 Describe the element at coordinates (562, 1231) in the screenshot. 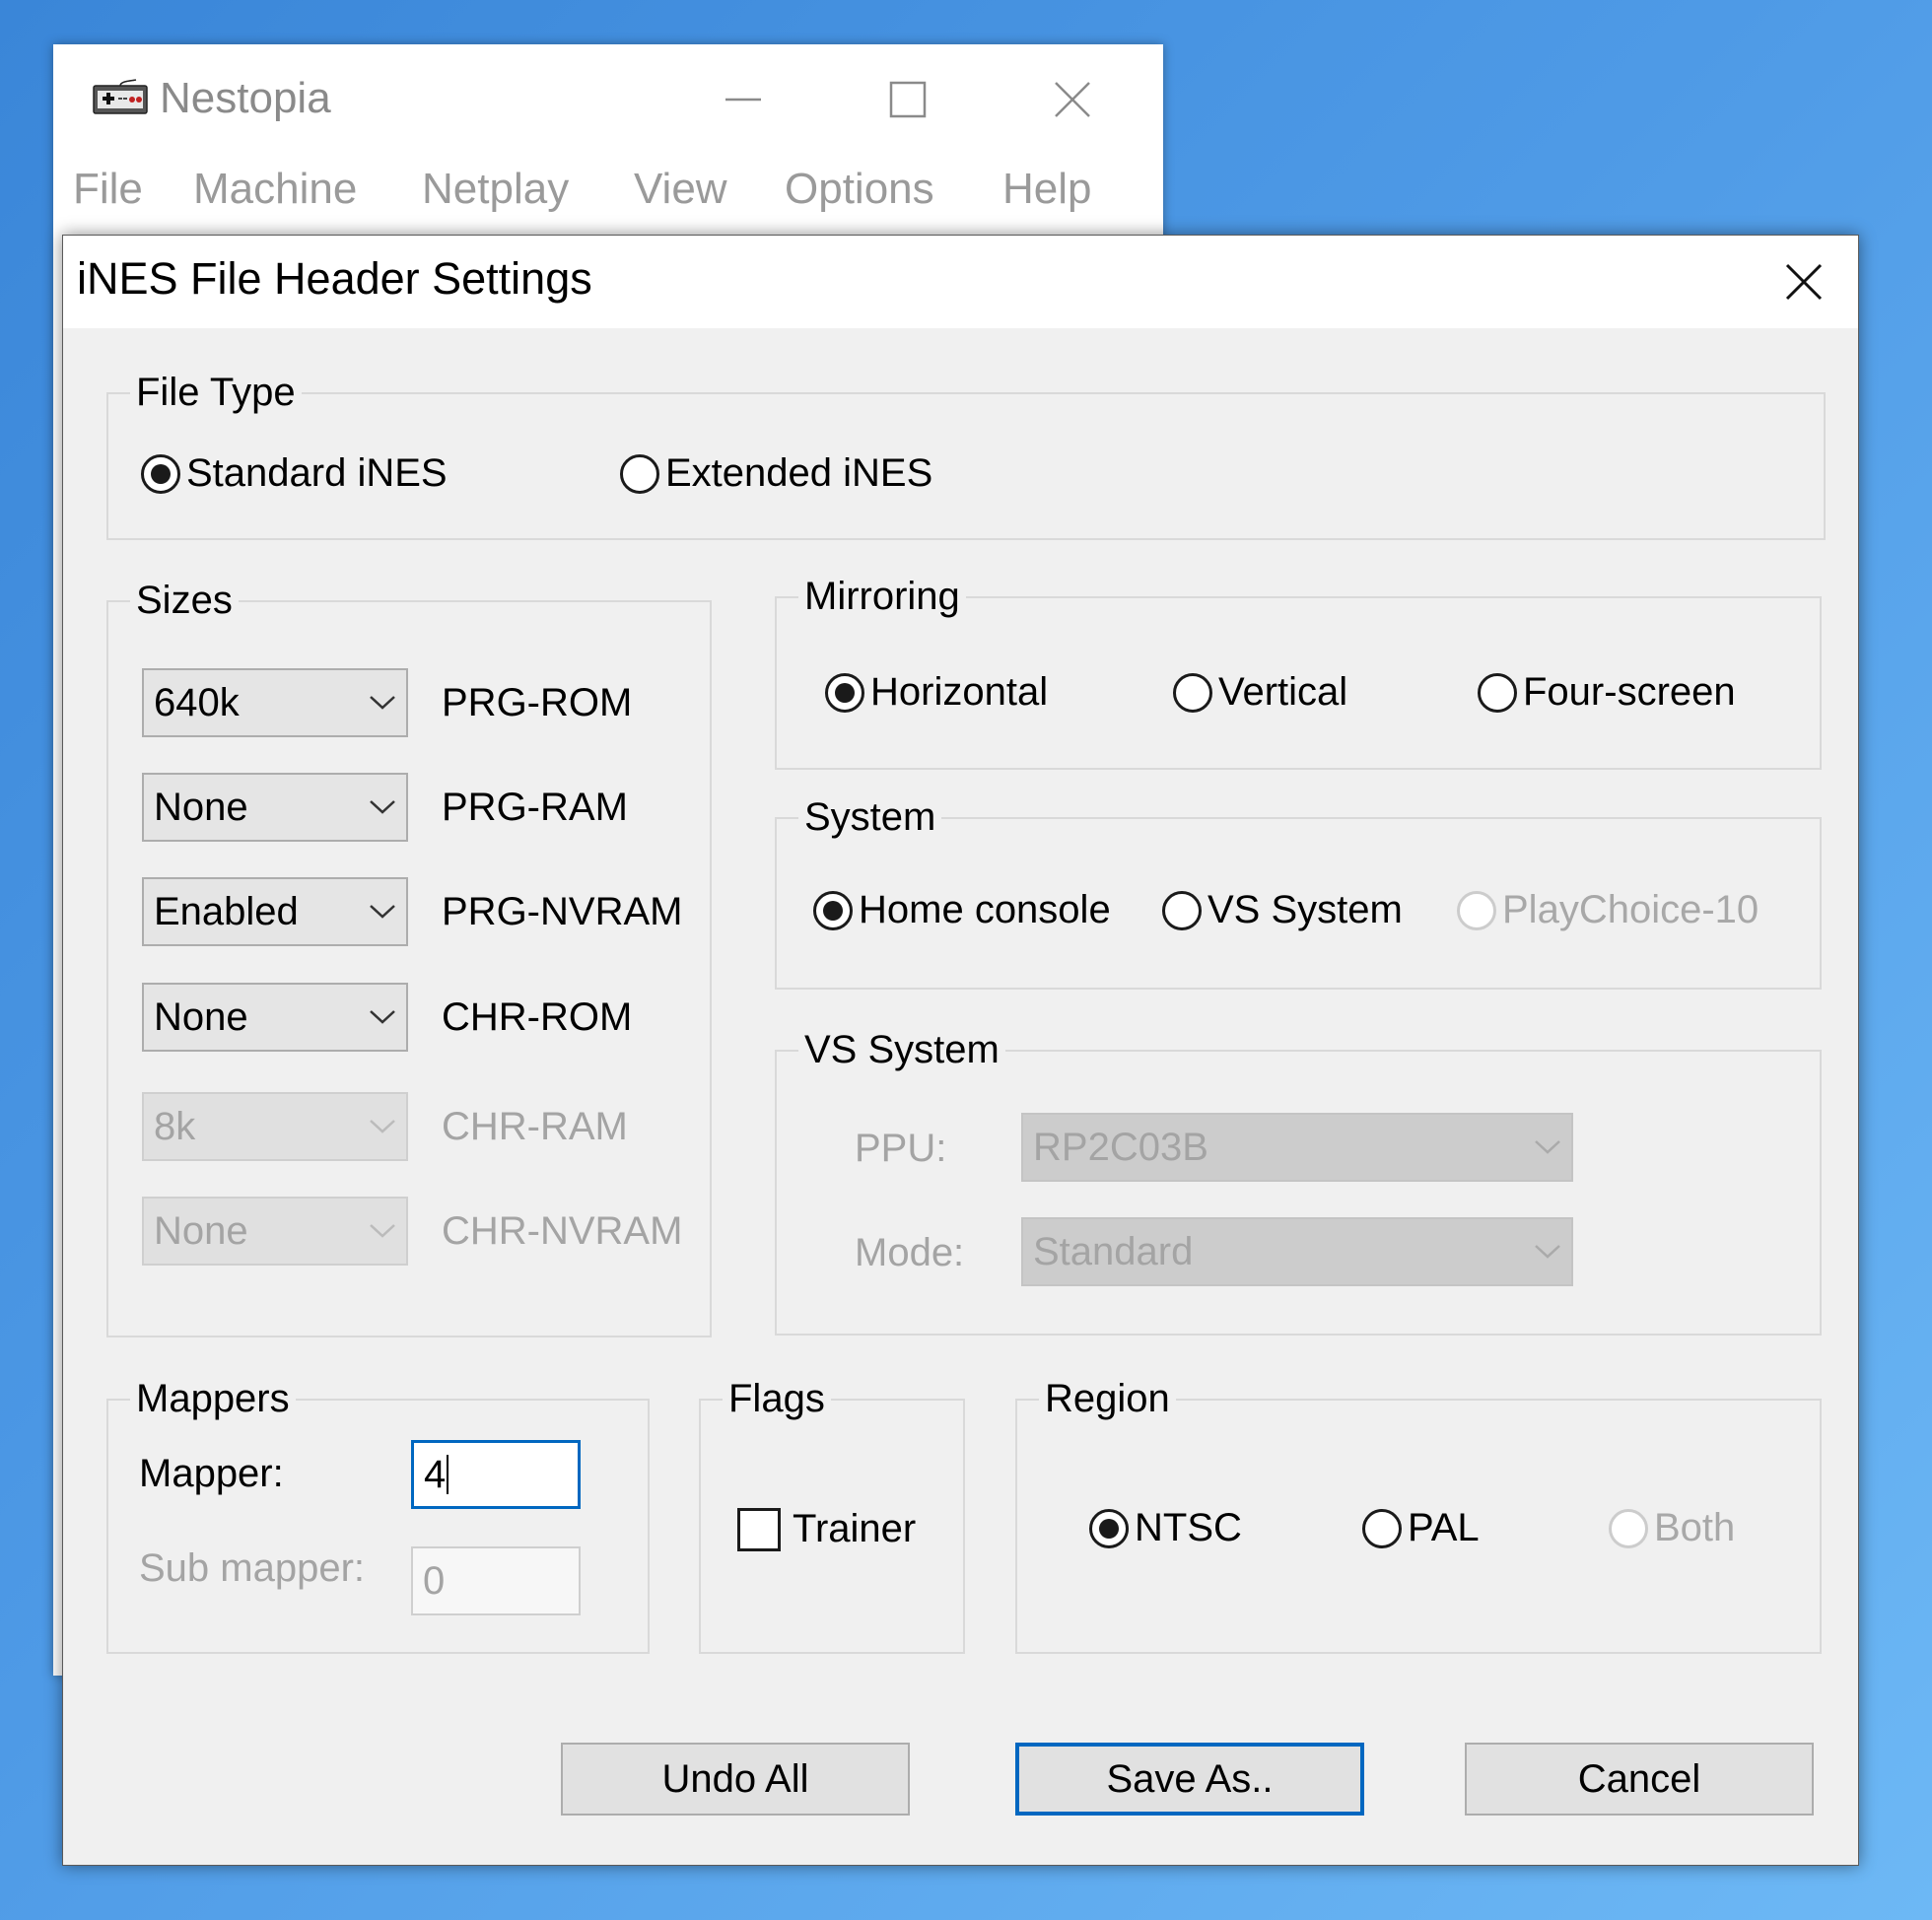

I see `chr-nvram-label: CHR-NVRAM` at that location.